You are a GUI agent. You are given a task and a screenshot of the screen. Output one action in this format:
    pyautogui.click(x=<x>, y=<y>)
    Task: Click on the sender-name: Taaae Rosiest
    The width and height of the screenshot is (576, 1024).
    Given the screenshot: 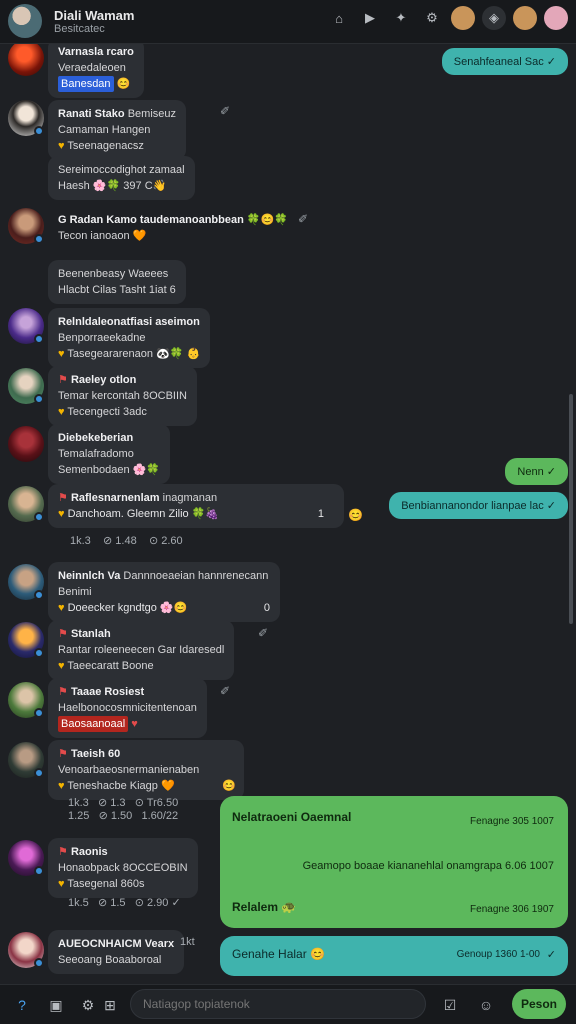 What is the action you would take?
    pyautogui.click(x=107, y=692)
    